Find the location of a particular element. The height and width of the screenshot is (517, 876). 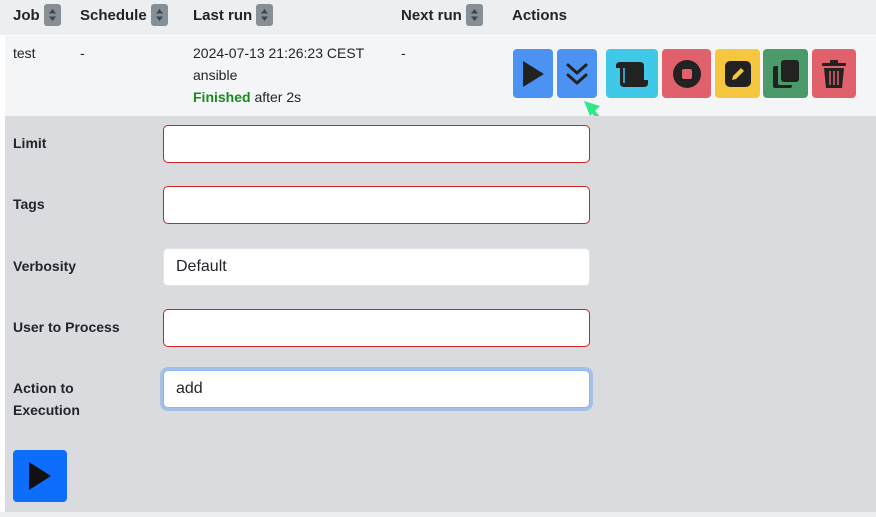

column-header-last-run-label: Last run is located at coordinates (223, 15).